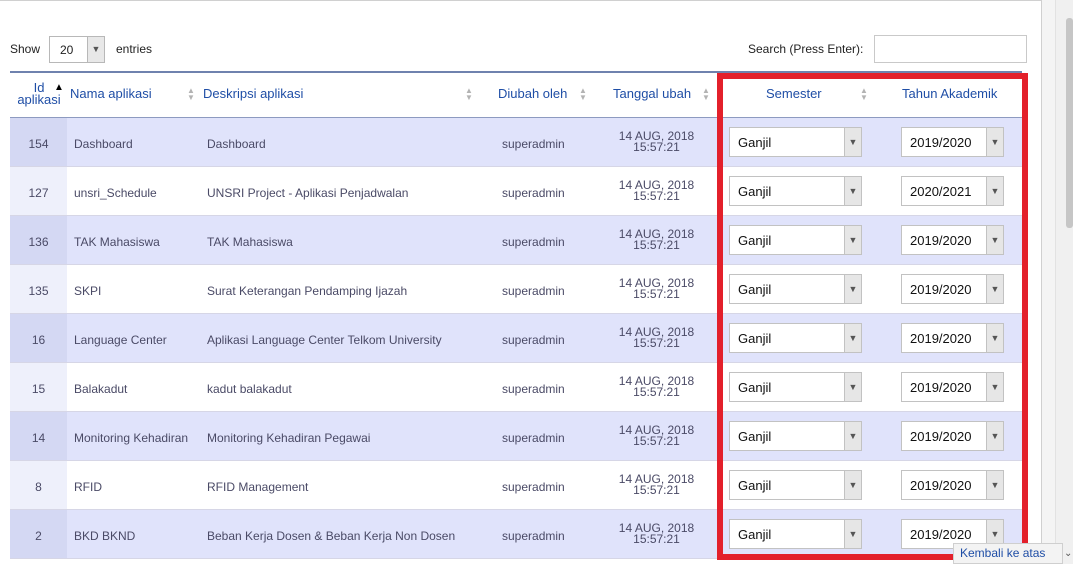  I want to click on cell-id: 8, so click(38, 487).